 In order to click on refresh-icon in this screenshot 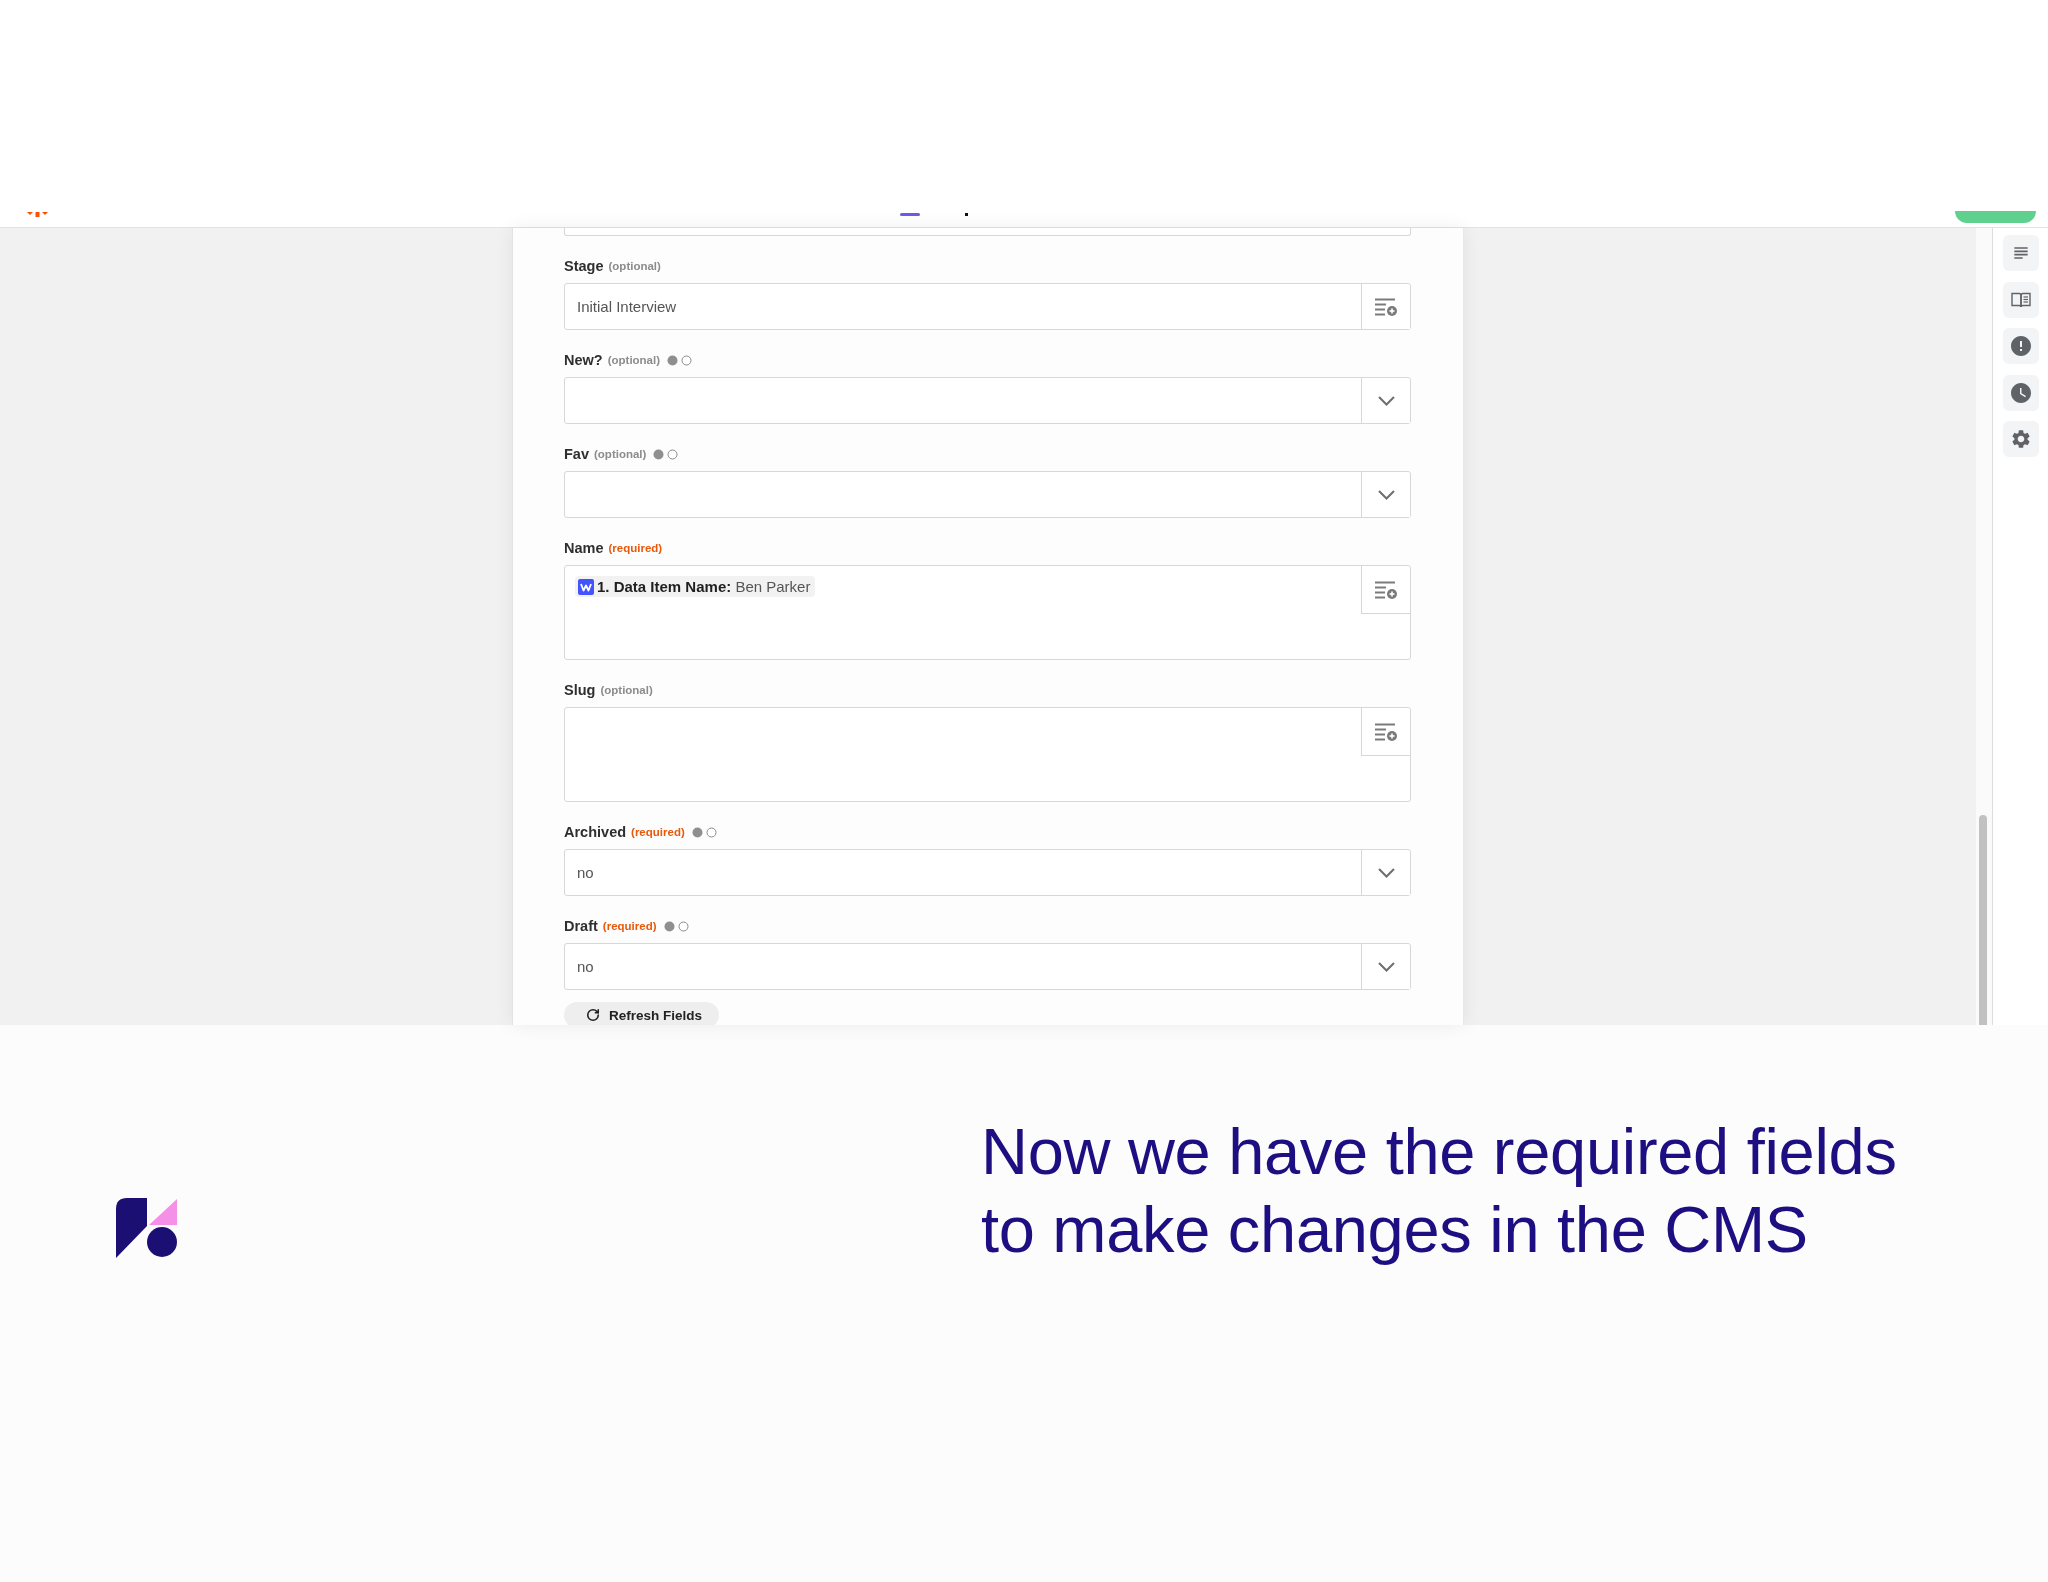, I will do `click(593, 1015)`.